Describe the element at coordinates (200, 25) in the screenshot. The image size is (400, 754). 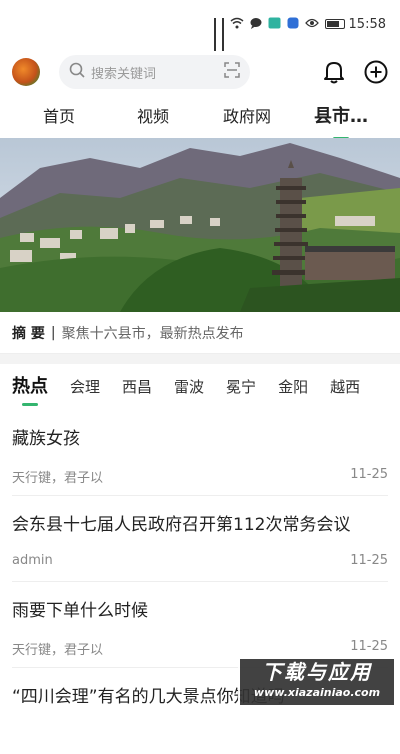
I see `status-bar: 15:58` at that location.